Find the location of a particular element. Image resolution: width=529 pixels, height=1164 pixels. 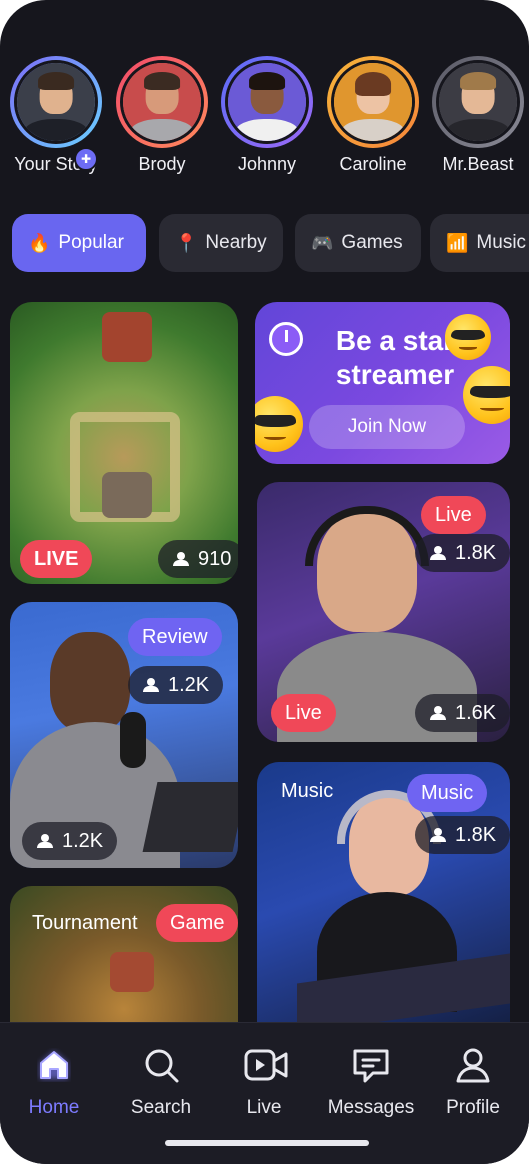

stream-card-review: Review 1.2K 1.2K is located at coordinates (124, 735).